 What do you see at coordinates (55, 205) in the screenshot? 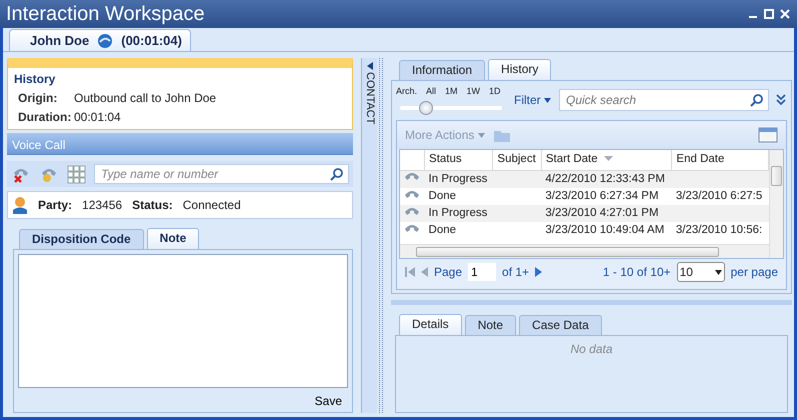
I see `party-label: Party:` at bounding box center [55, 205].